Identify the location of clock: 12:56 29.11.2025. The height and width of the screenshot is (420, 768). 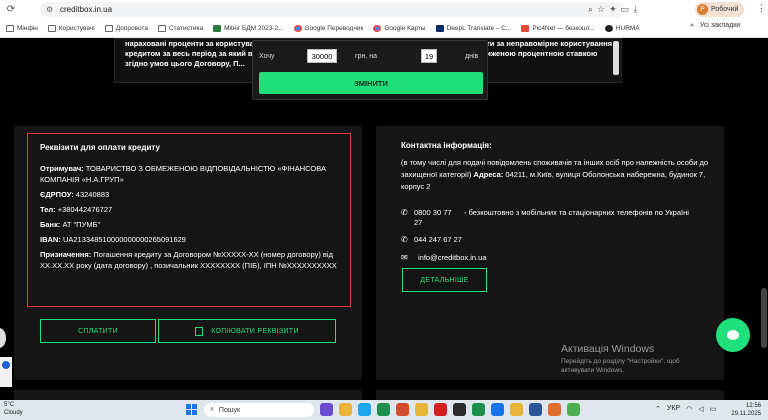
(743, 410).